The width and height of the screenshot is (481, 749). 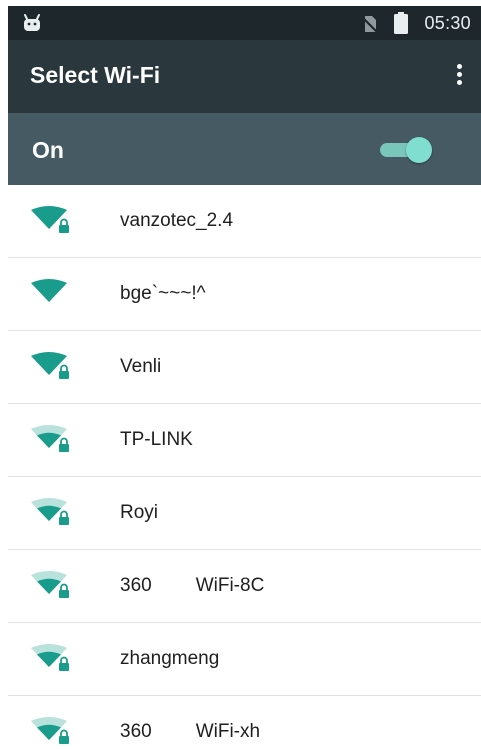 I want to click on wifi-network-name: Venli, so click(x=141, y=366).